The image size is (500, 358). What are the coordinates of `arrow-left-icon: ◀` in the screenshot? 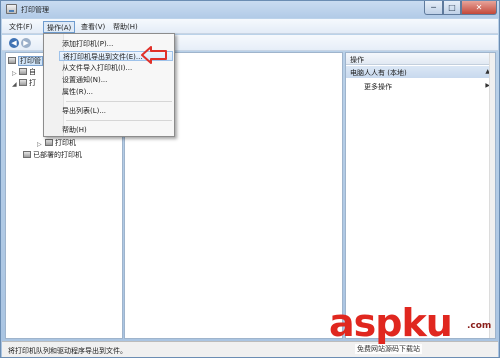 It's located at (14, 43).